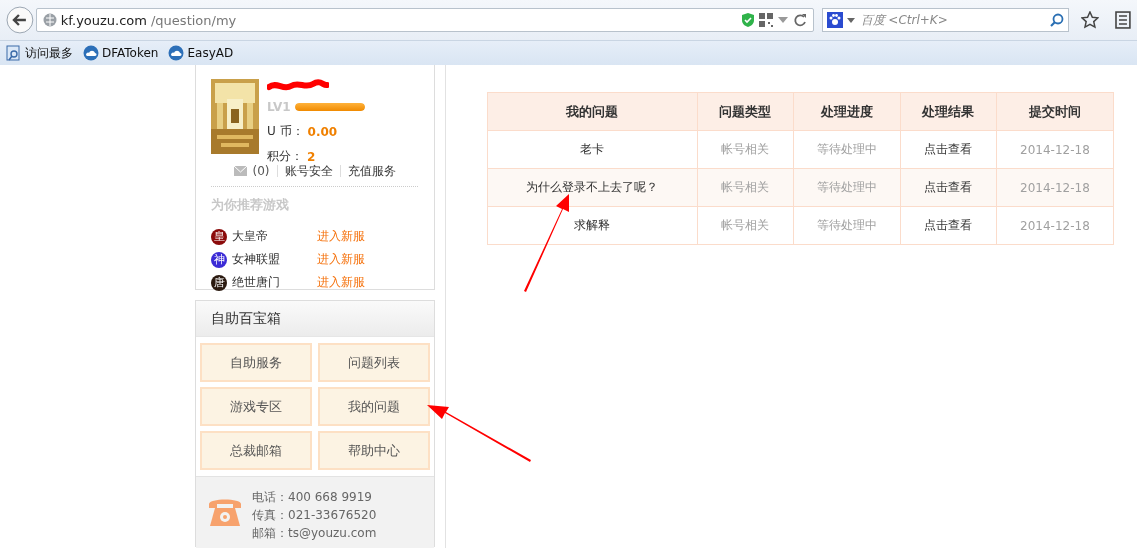  Describe the element at coordinates (799, 20) in the screenshot. I see `reload-icon` at that location.